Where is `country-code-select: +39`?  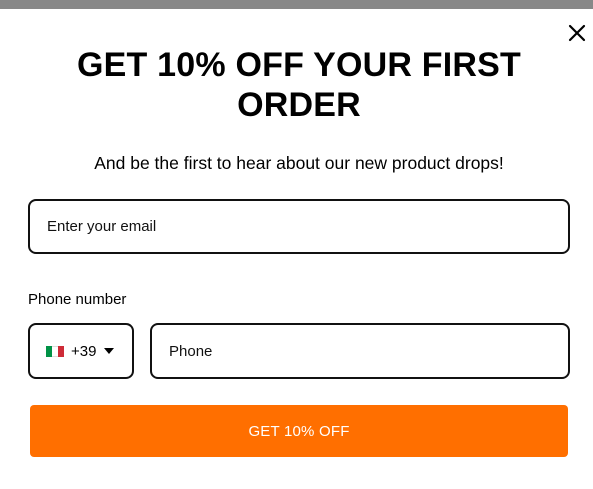
country-code-select: +39 is located at coordinates (81, 351).